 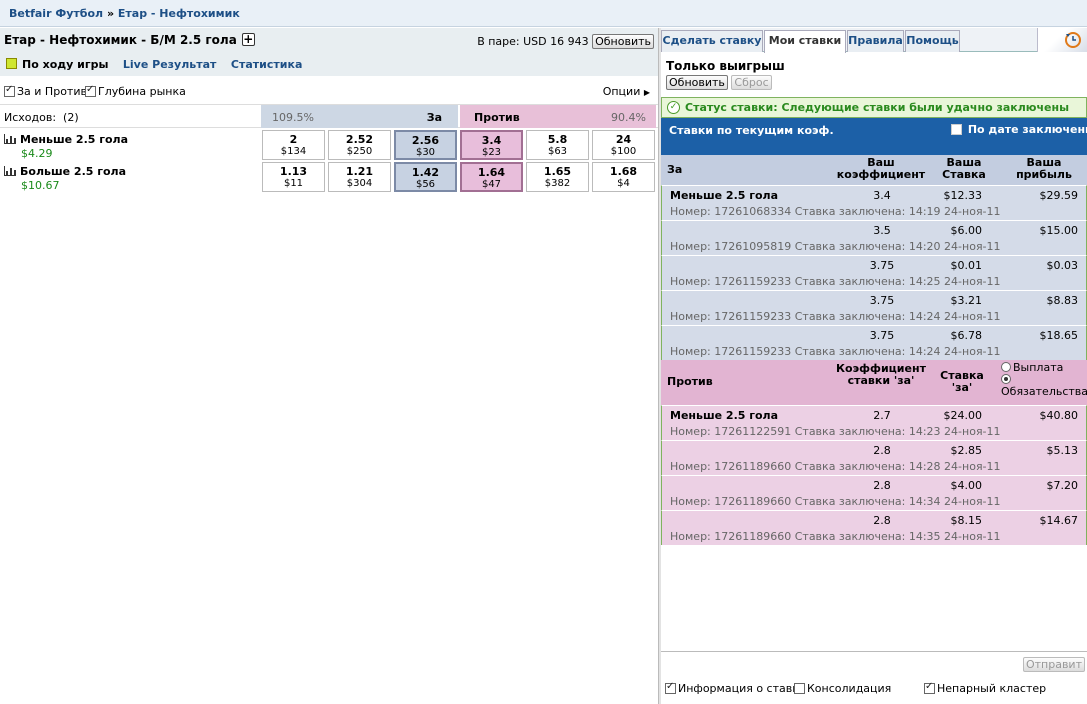 I want to click on depth-checkbox, so click(x=90, y=90).